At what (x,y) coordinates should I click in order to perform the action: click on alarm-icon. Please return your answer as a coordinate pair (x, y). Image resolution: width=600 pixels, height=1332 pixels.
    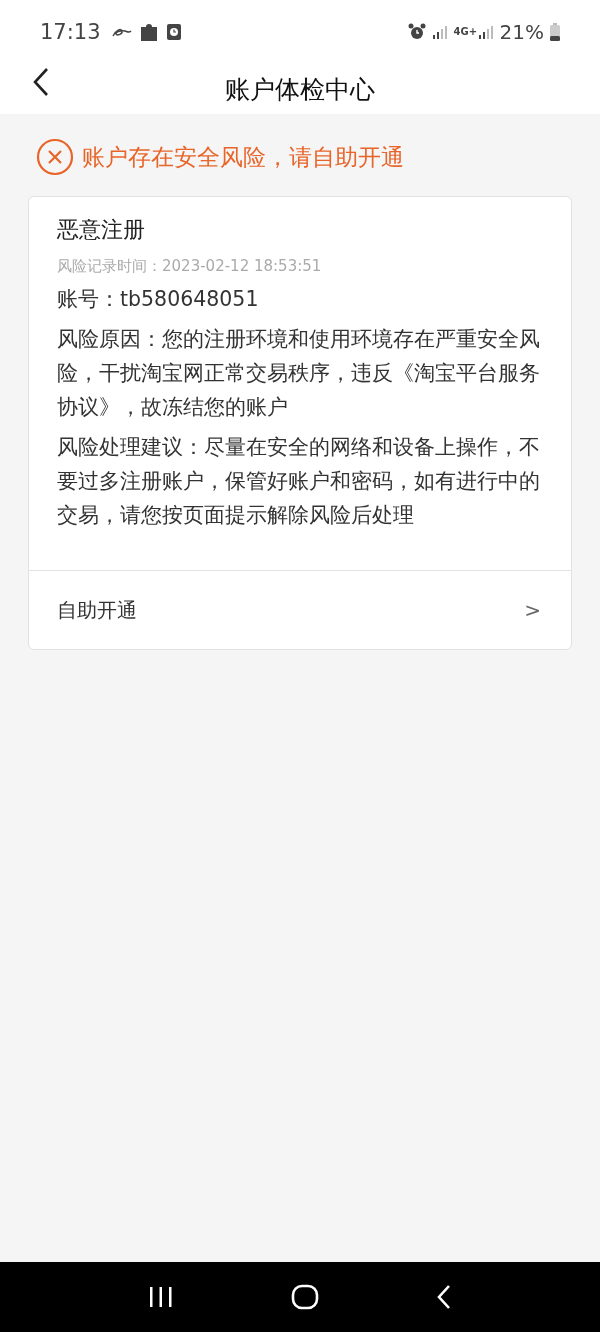
    Looking at the image, I should click on (416, 32).